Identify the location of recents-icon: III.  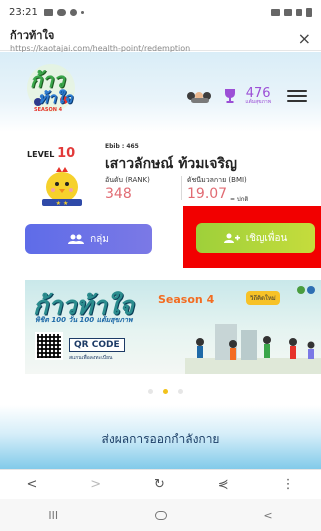
(53, 515).